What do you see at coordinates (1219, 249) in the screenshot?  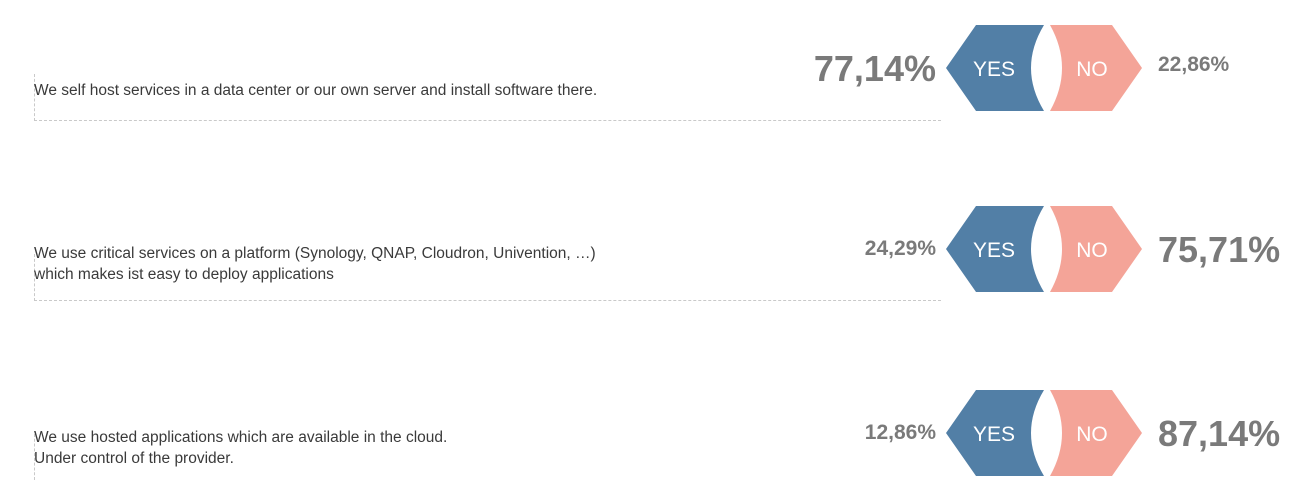 I see `no-percent: 75,71%` at bounding box center [1219, 249].